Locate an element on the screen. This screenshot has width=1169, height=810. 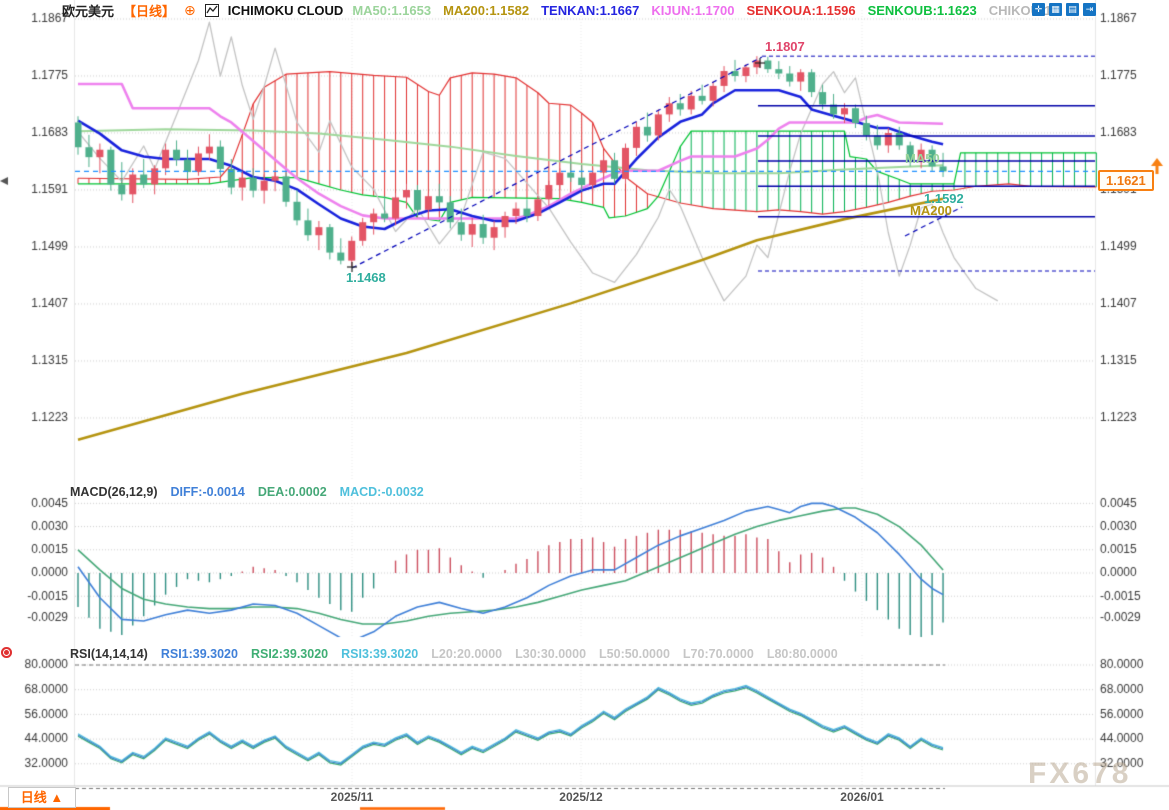
line-chart-icon is located at coordinates (211, 10).